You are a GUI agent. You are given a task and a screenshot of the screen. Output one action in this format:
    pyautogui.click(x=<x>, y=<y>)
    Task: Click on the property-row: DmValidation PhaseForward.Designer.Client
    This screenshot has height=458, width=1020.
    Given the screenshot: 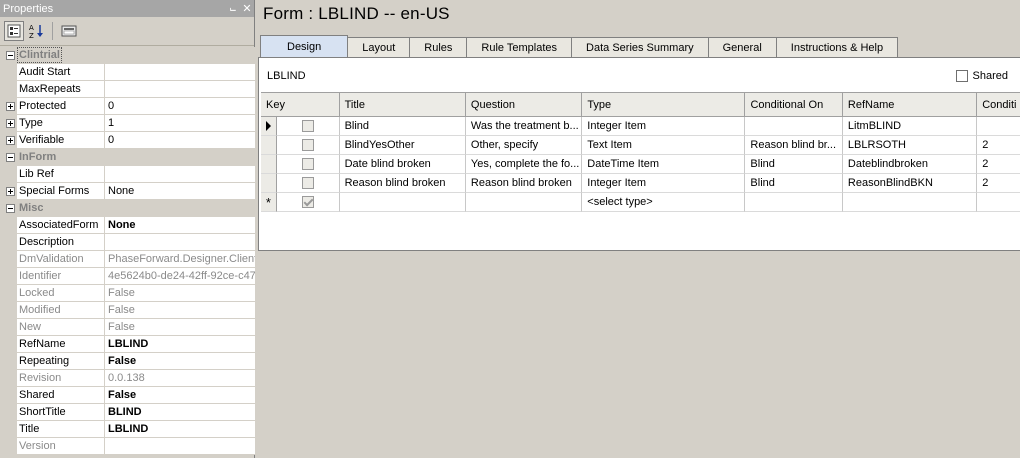 What is the action you would take?
    pyautogui.click(x=129, y=259)
    